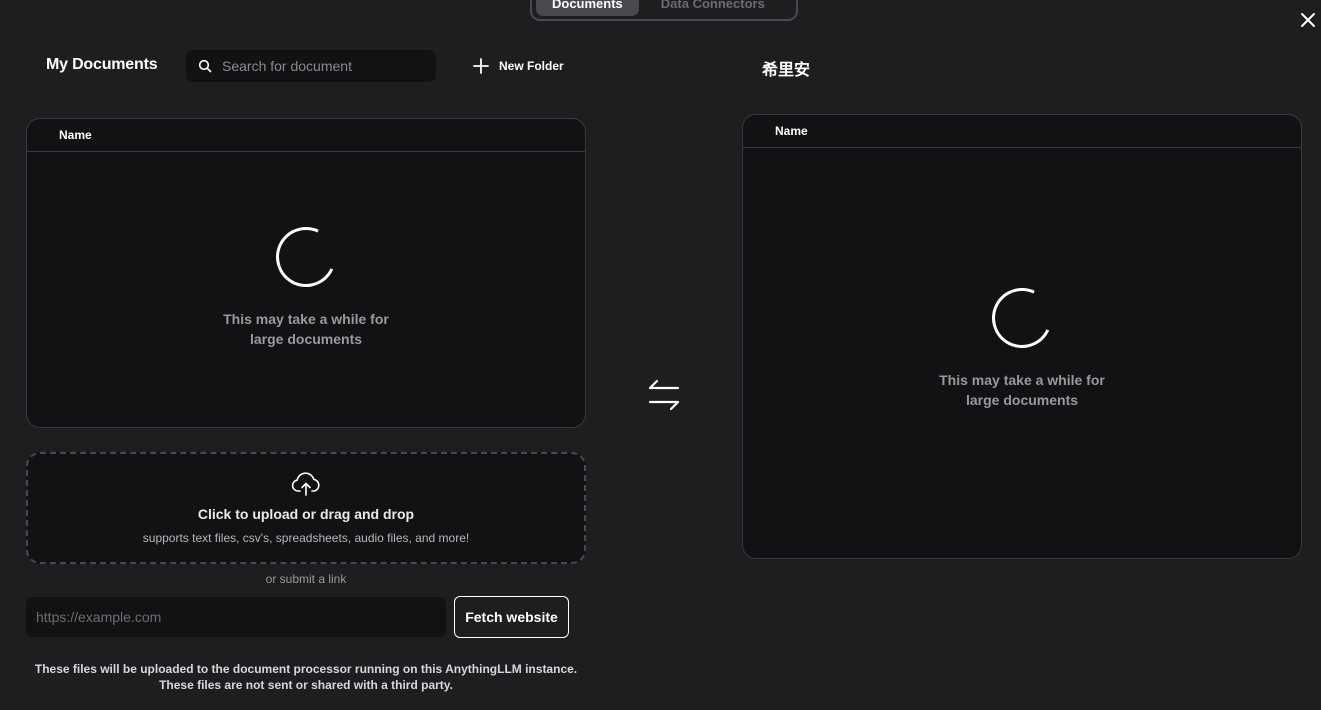 This screenshot has height=710, width=1321. What do you see at coordinates (481, 66) in the screenshot?
I see `plus-icon` at bounding box center [481, 66].